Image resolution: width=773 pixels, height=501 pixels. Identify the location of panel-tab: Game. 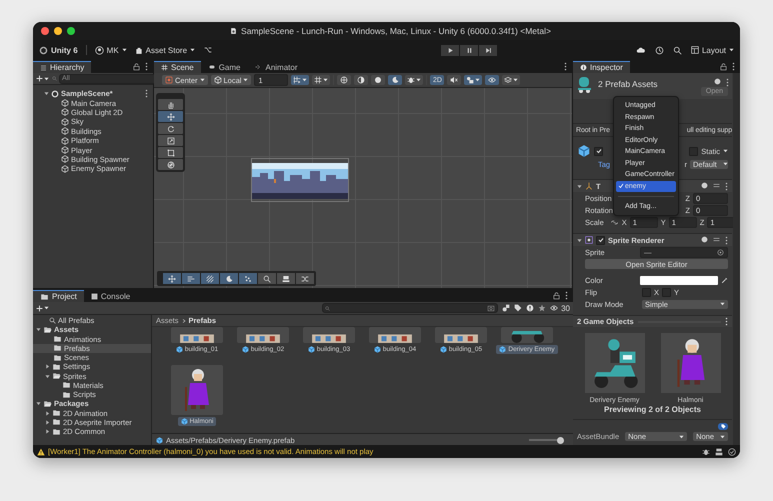
(224, 67).